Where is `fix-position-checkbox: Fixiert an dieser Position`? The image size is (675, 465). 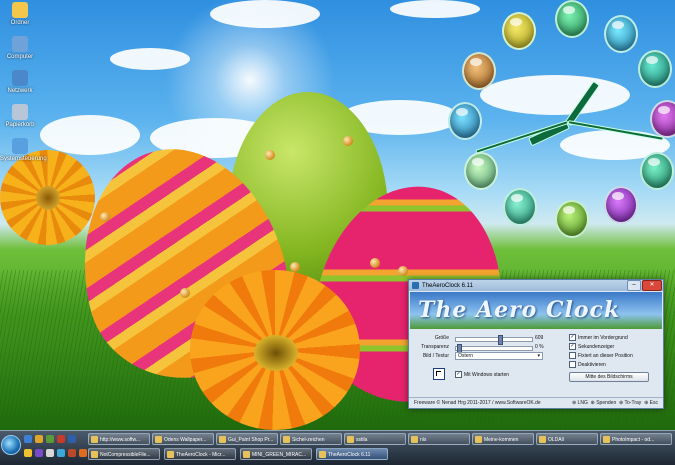
fix-position-checkbox: Fixiert an dieser Position is located at coordinates (601, 355).